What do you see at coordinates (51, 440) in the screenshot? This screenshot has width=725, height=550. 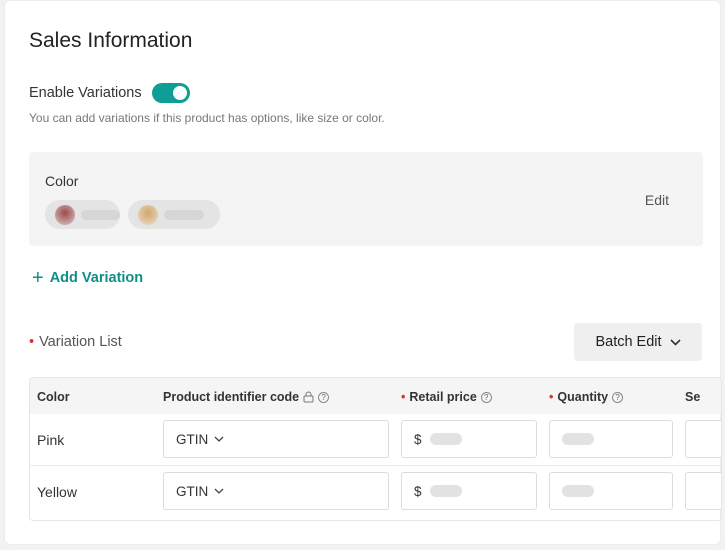 I see `row-color-name: Pink` at bounding box center [51, 440].